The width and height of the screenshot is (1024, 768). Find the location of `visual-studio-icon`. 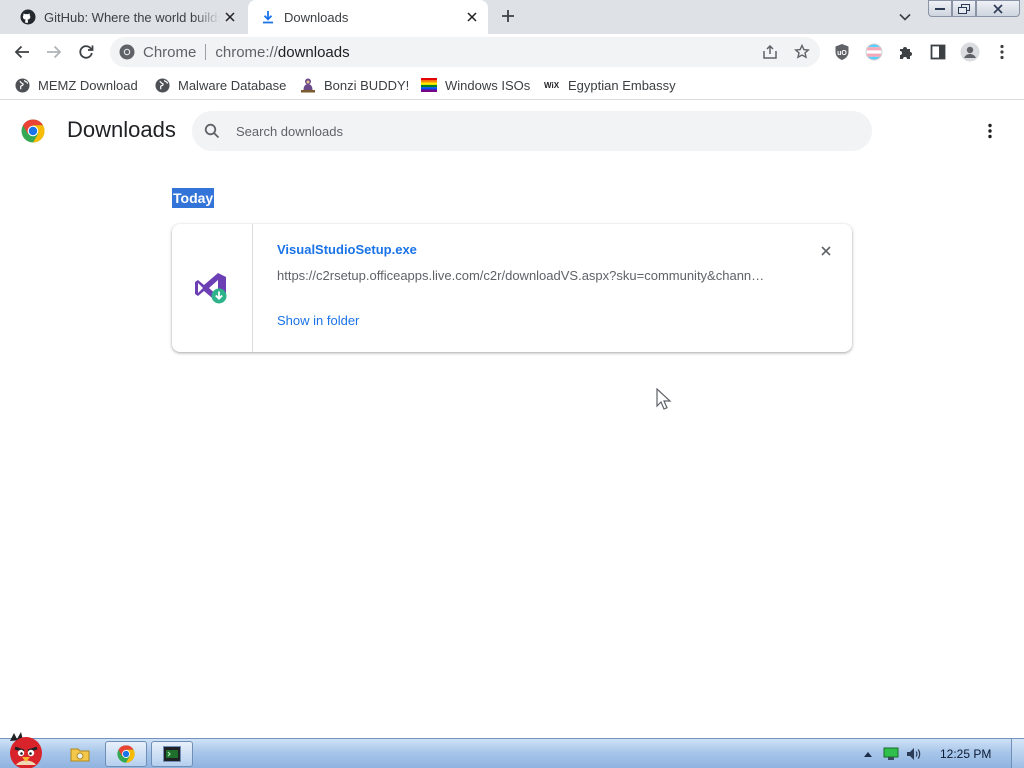

visual-studio-icon is located at coordinates (211, 288).